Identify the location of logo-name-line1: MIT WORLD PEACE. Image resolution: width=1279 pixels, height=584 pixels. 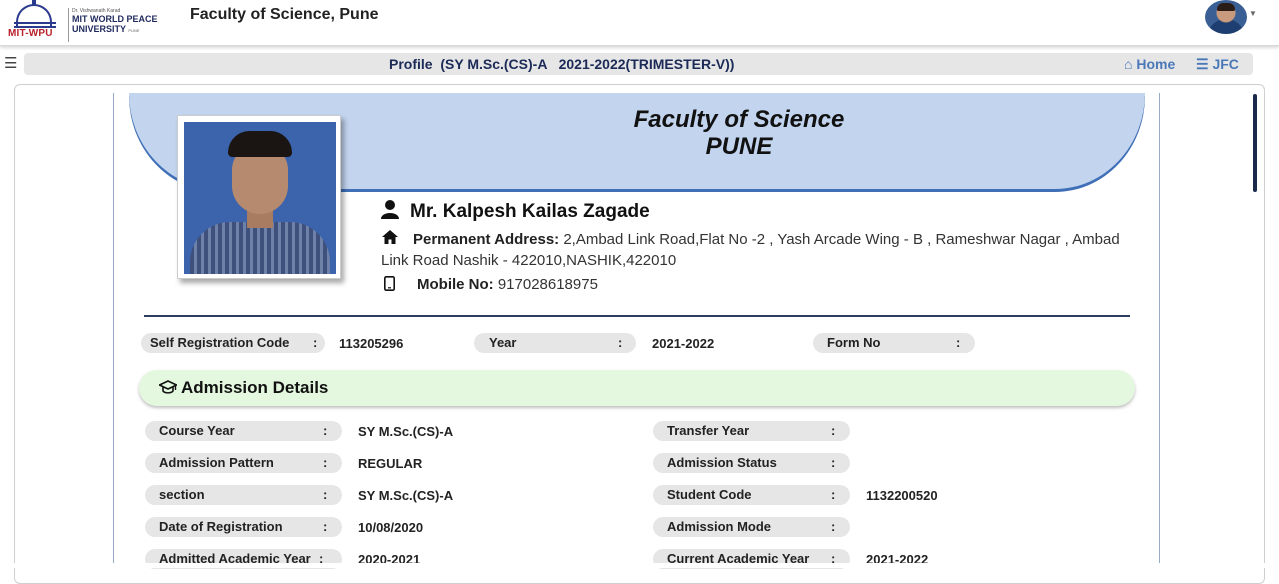
(115, 19).